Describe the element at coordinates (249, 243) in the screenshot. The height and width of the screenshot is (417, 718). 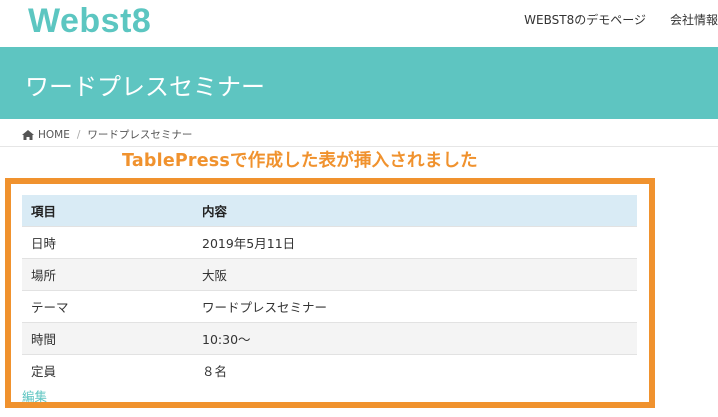
I see `table-cell-value: 2019年5月11日` at that location.